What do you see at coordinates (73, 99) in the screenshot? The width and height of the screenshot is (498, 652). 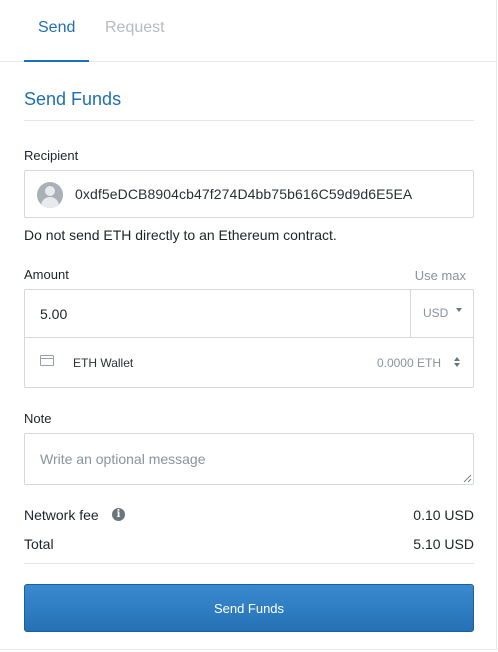 I see `page-title: Send Funds` at bounding box center [73, 99].